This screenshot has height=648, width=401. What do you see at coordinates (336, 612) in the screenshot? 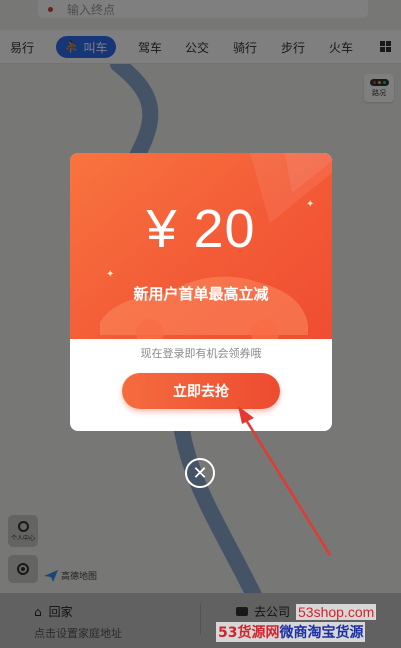
I see `watermark-site: 53shop.com` at bounding box center [336, 612].